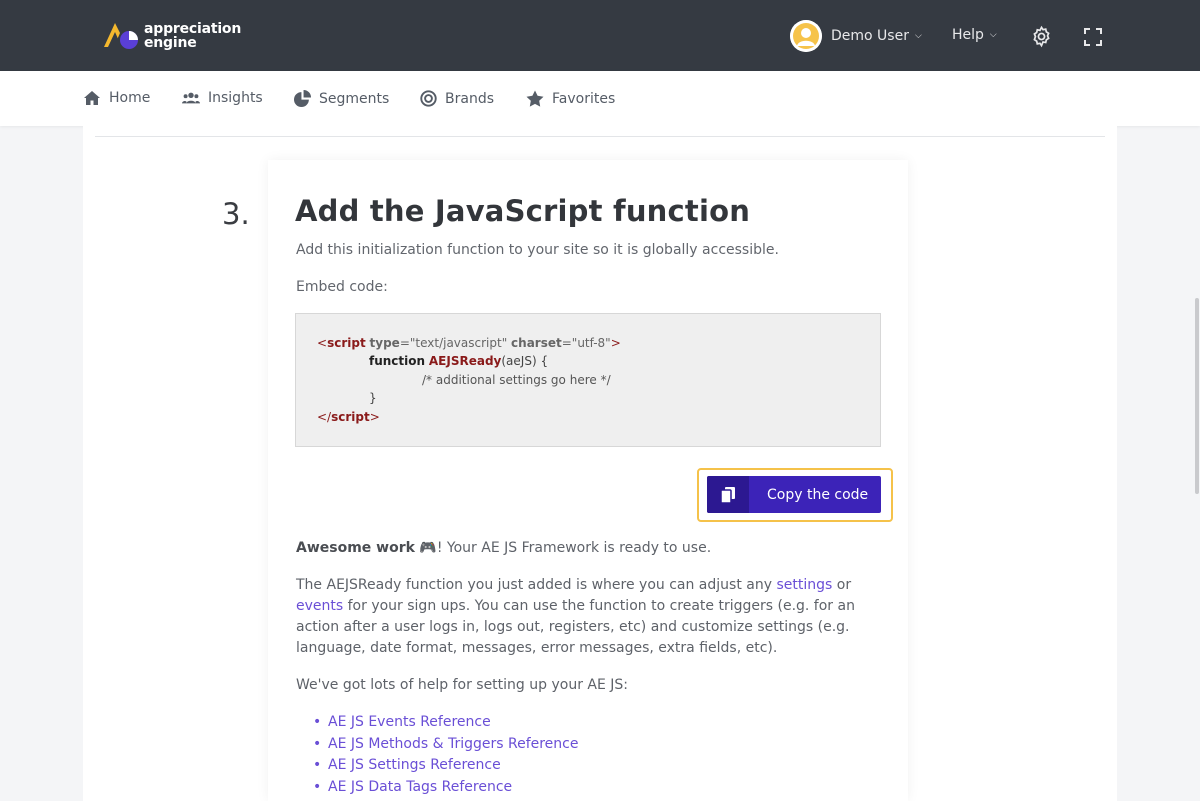  I want to click on star-icon, so click(535, 98).